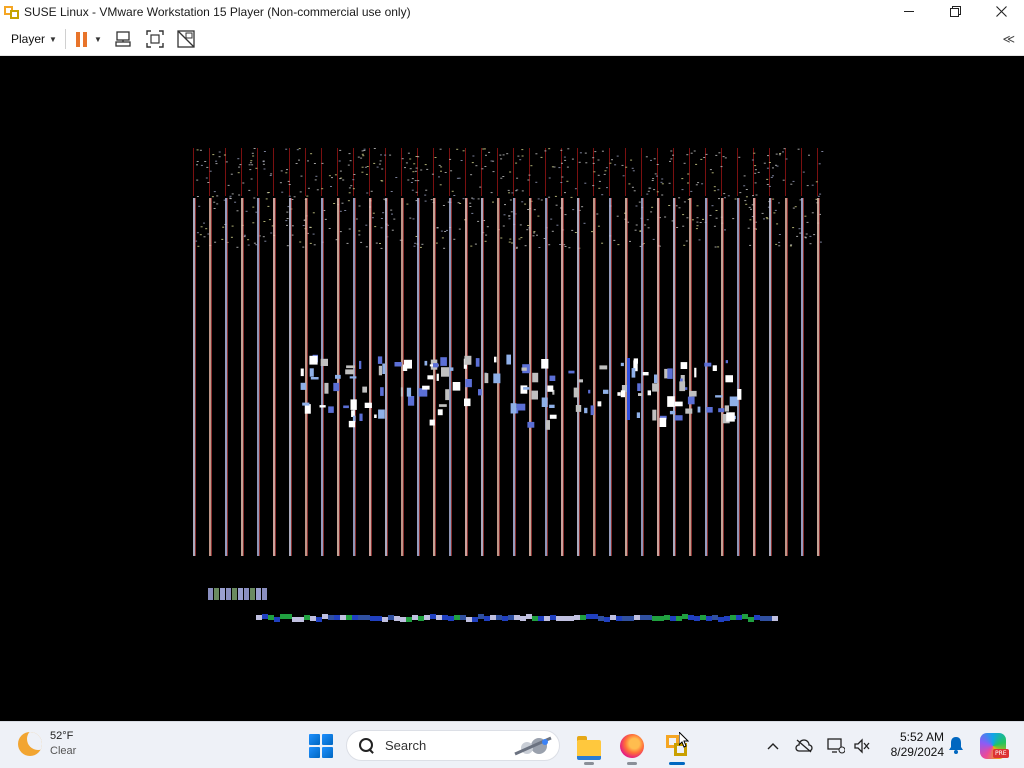  I want to click on power-options-chevron-icon: ▼, so click(98, 39).